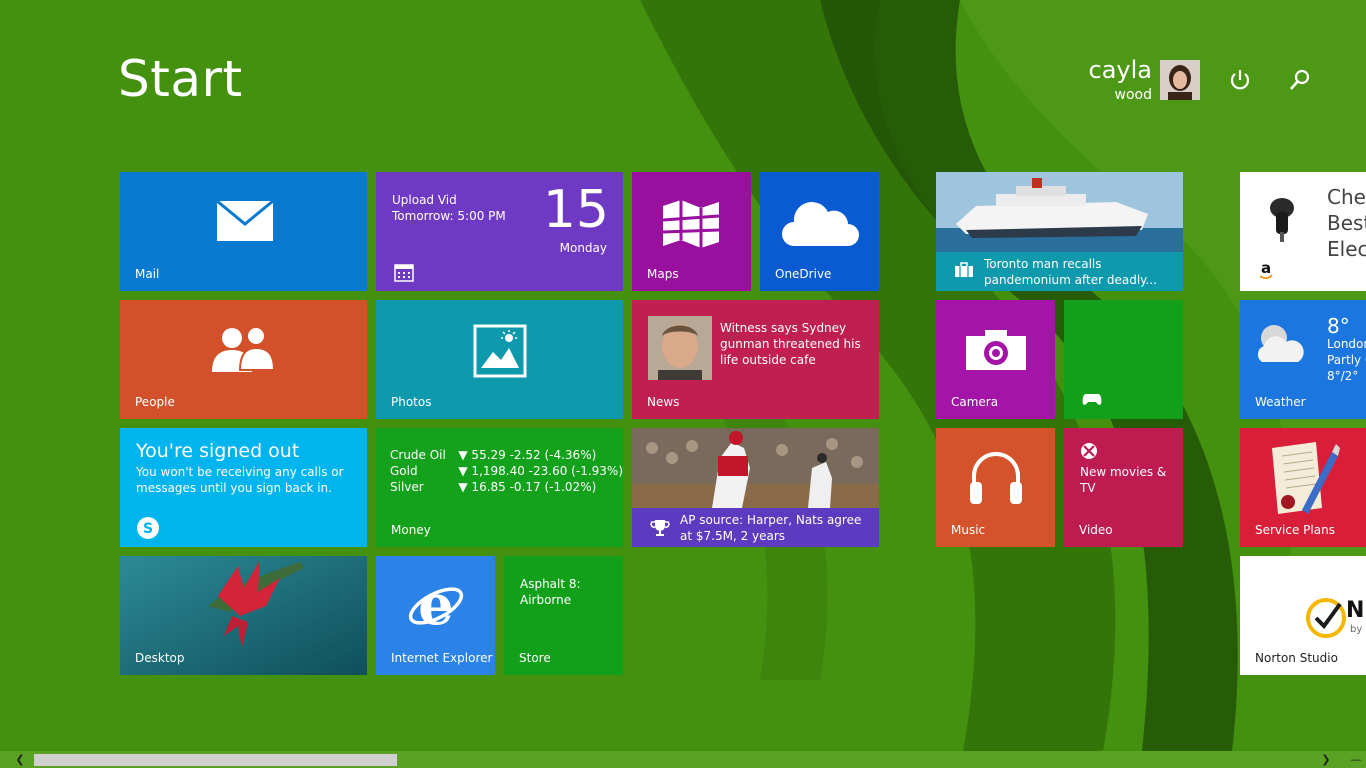 This screenshot has height=768, width=1366. I want to click on tile-mail: Mail, so click(243, 231).